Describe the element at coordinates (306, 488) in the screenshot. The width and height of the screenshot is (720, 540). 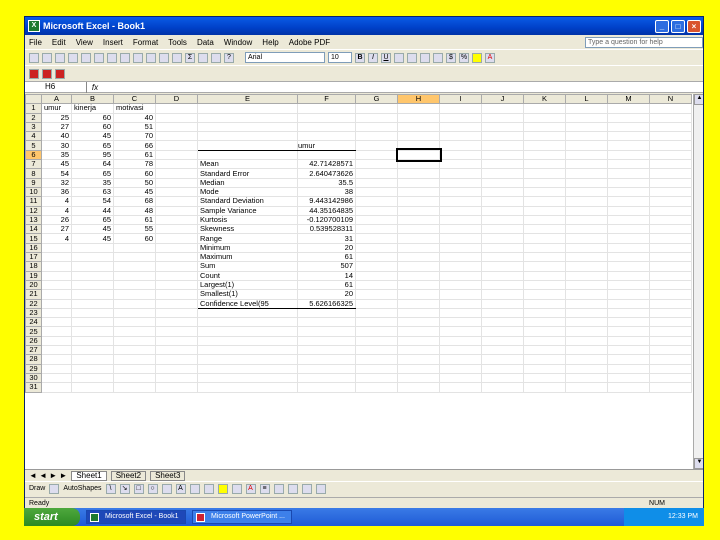
I see `shadow-icon` at that location.